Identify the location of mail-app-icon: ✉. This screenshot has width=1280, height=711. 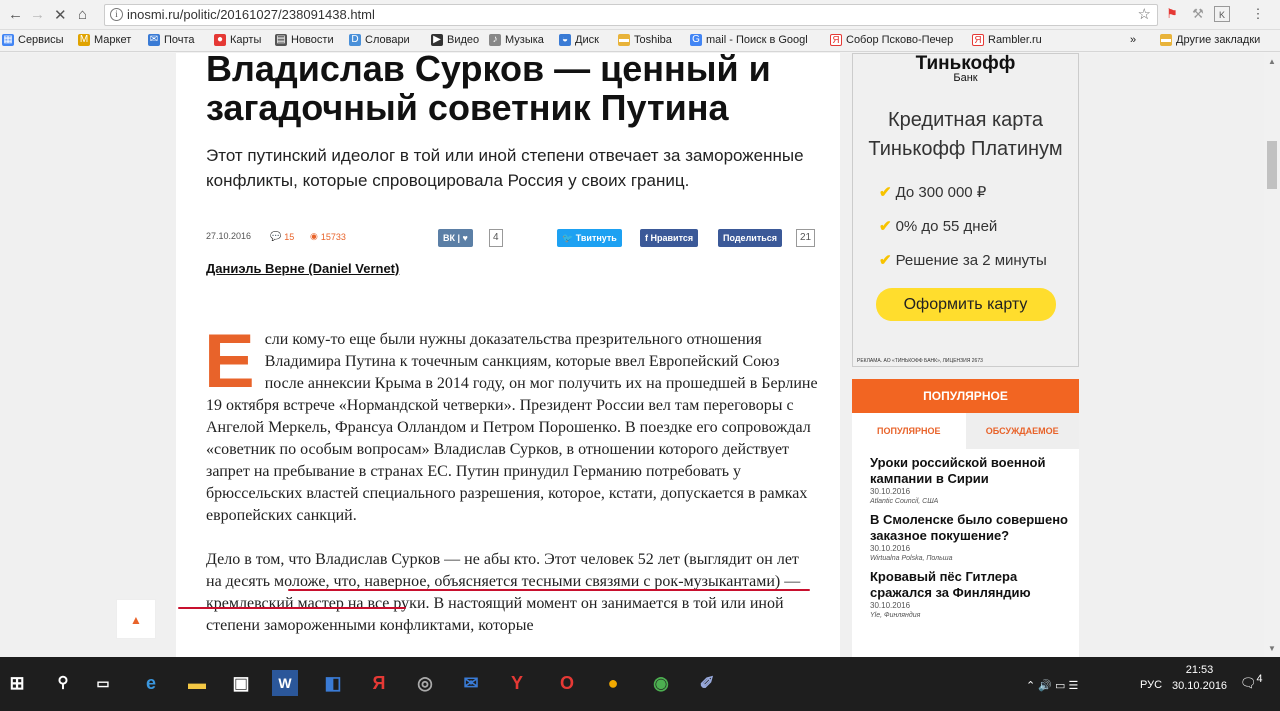
(471, 683).